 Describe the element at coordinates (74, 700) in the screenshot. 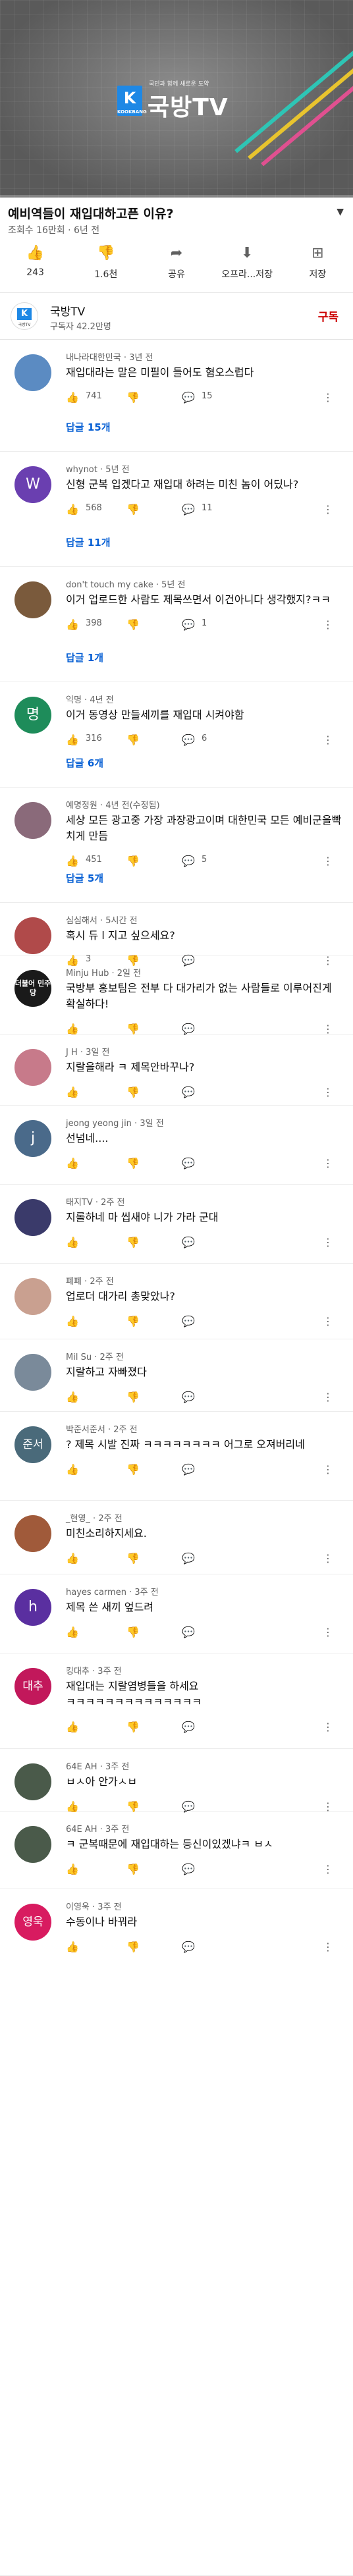

I see `comment-author: 익명` at that location.